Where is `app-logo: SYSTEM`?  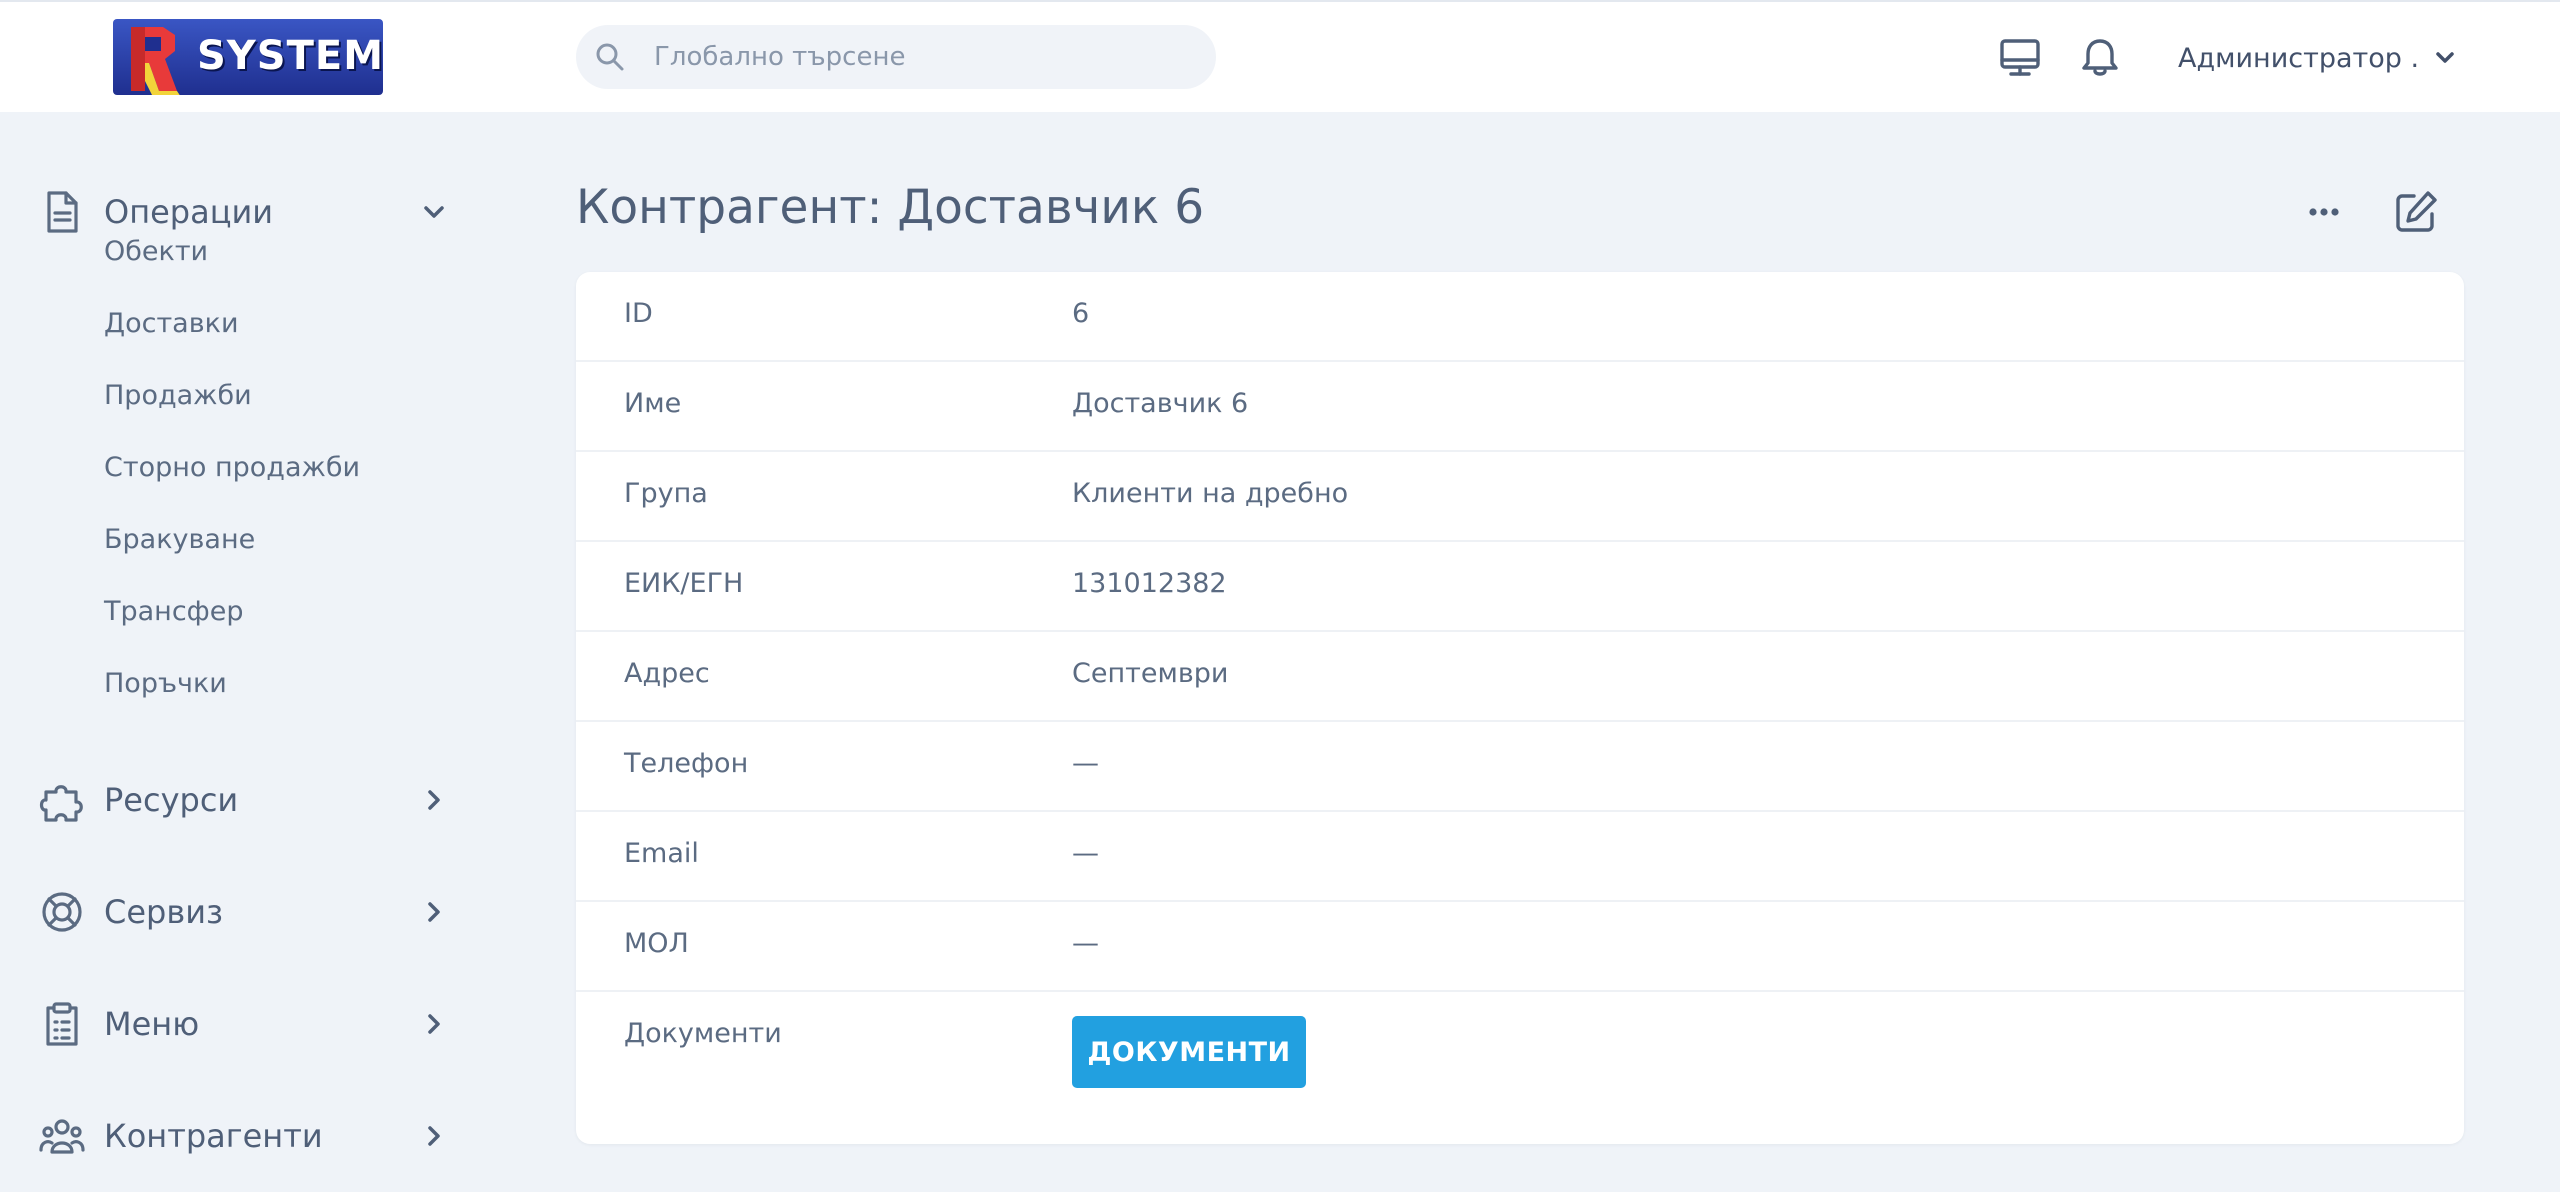 app-logo: SYSTEM is located at coordinates (248, 57).